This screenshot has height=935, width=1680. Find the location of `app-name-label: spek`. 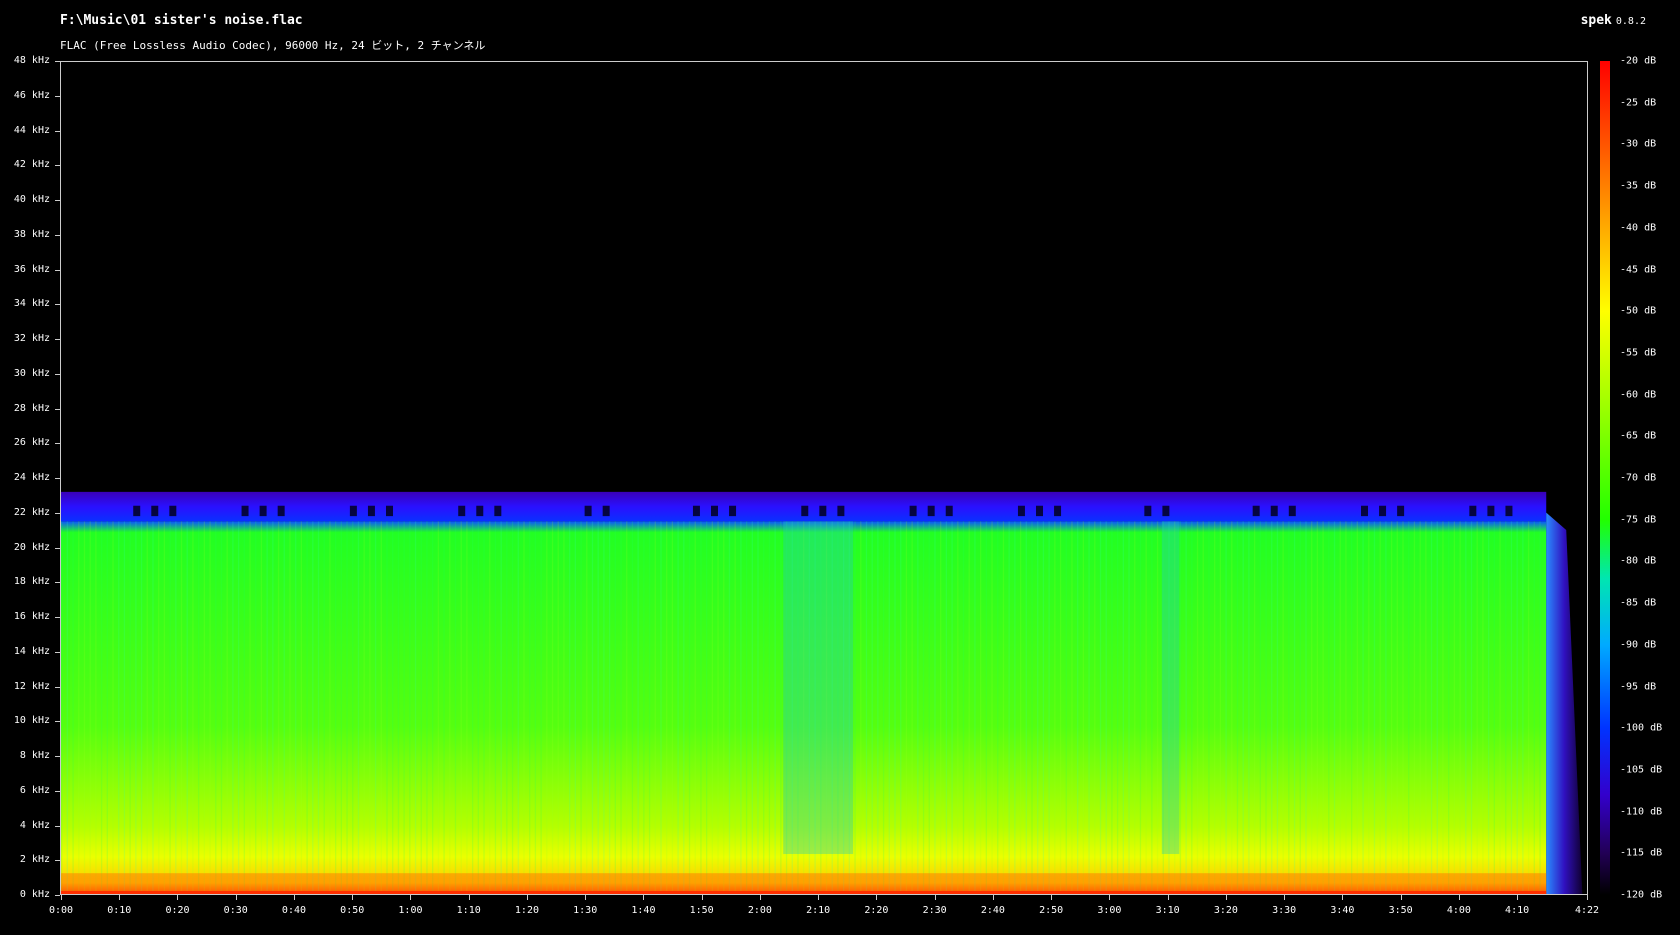

app-name-label: spek is located at coordinates (1596, 20).